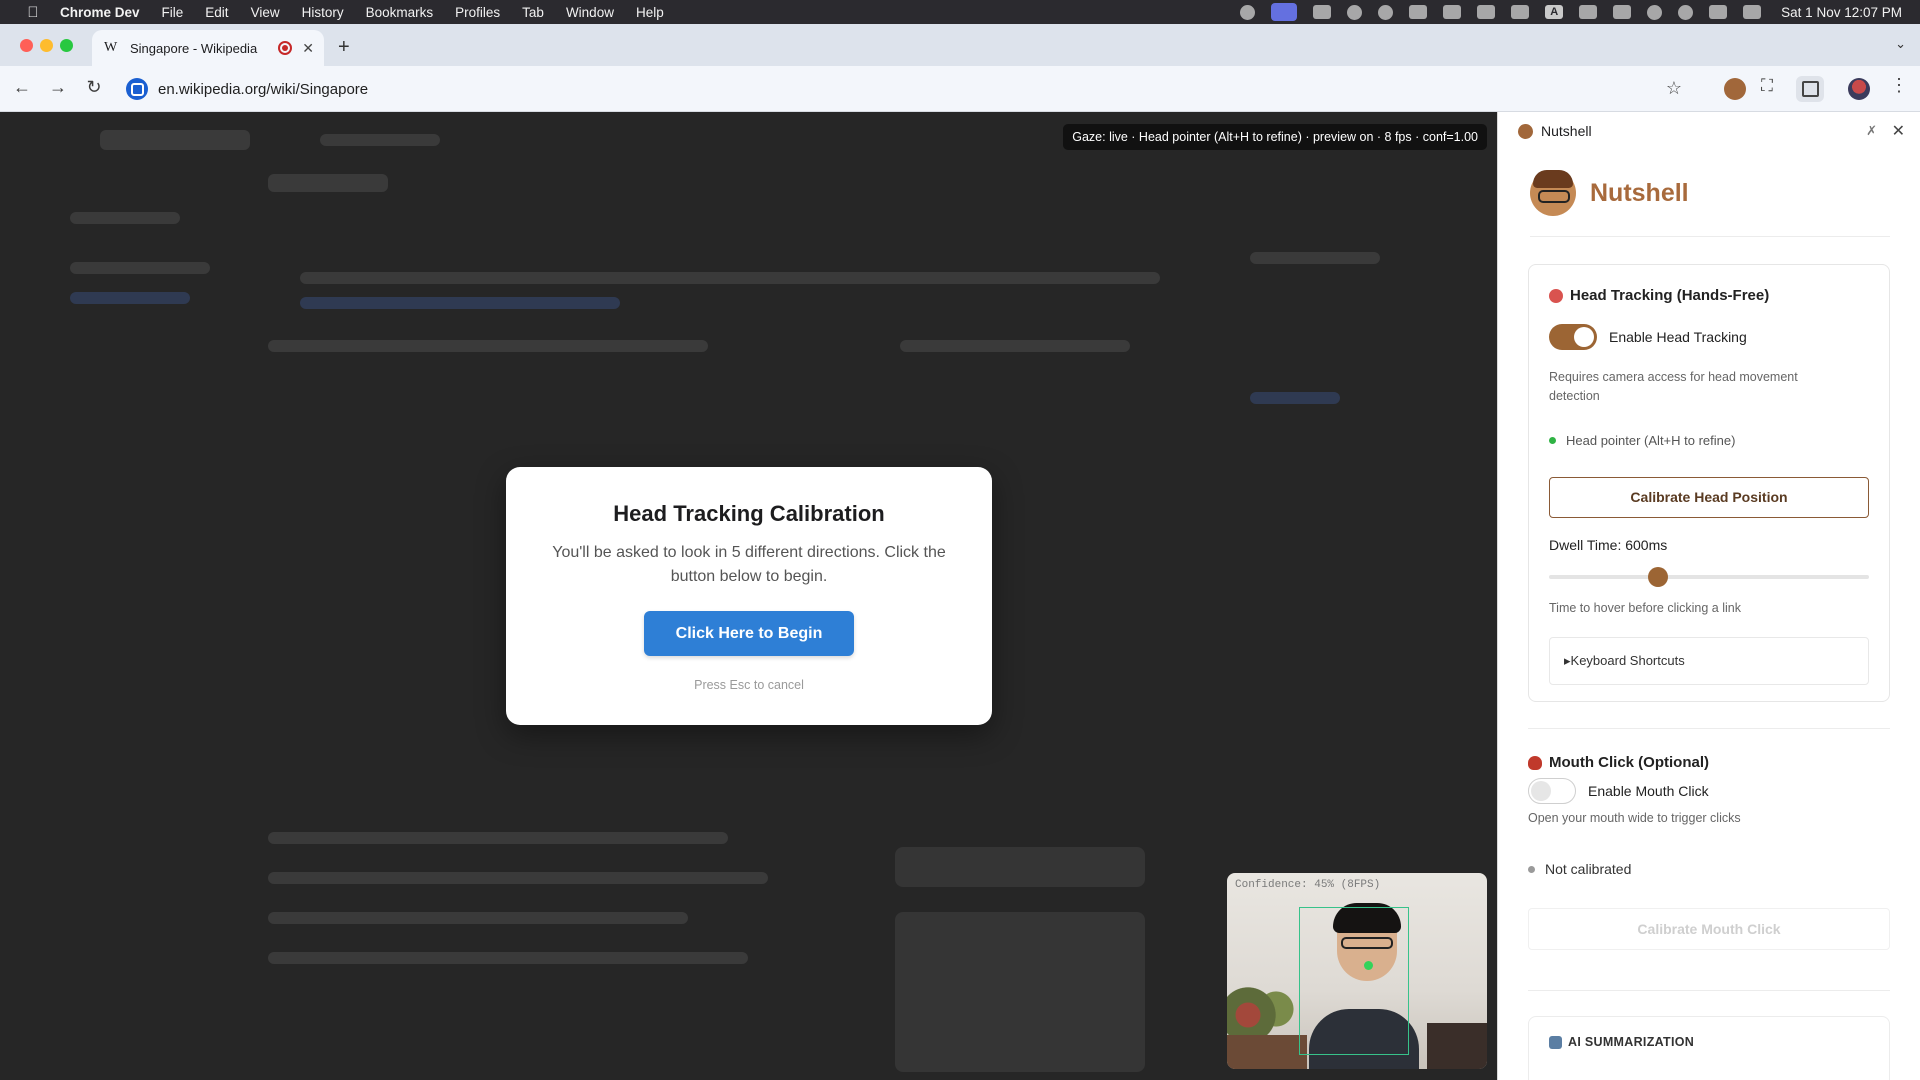  I want to click on modal-cancel-hint: Press Esc to cancel, so click(749, 685).